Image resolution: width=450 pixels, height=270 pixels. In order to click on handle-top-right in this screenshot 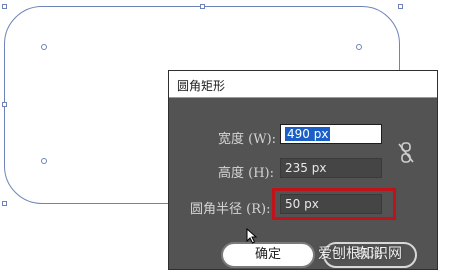, I will do `click(400, 6)`.